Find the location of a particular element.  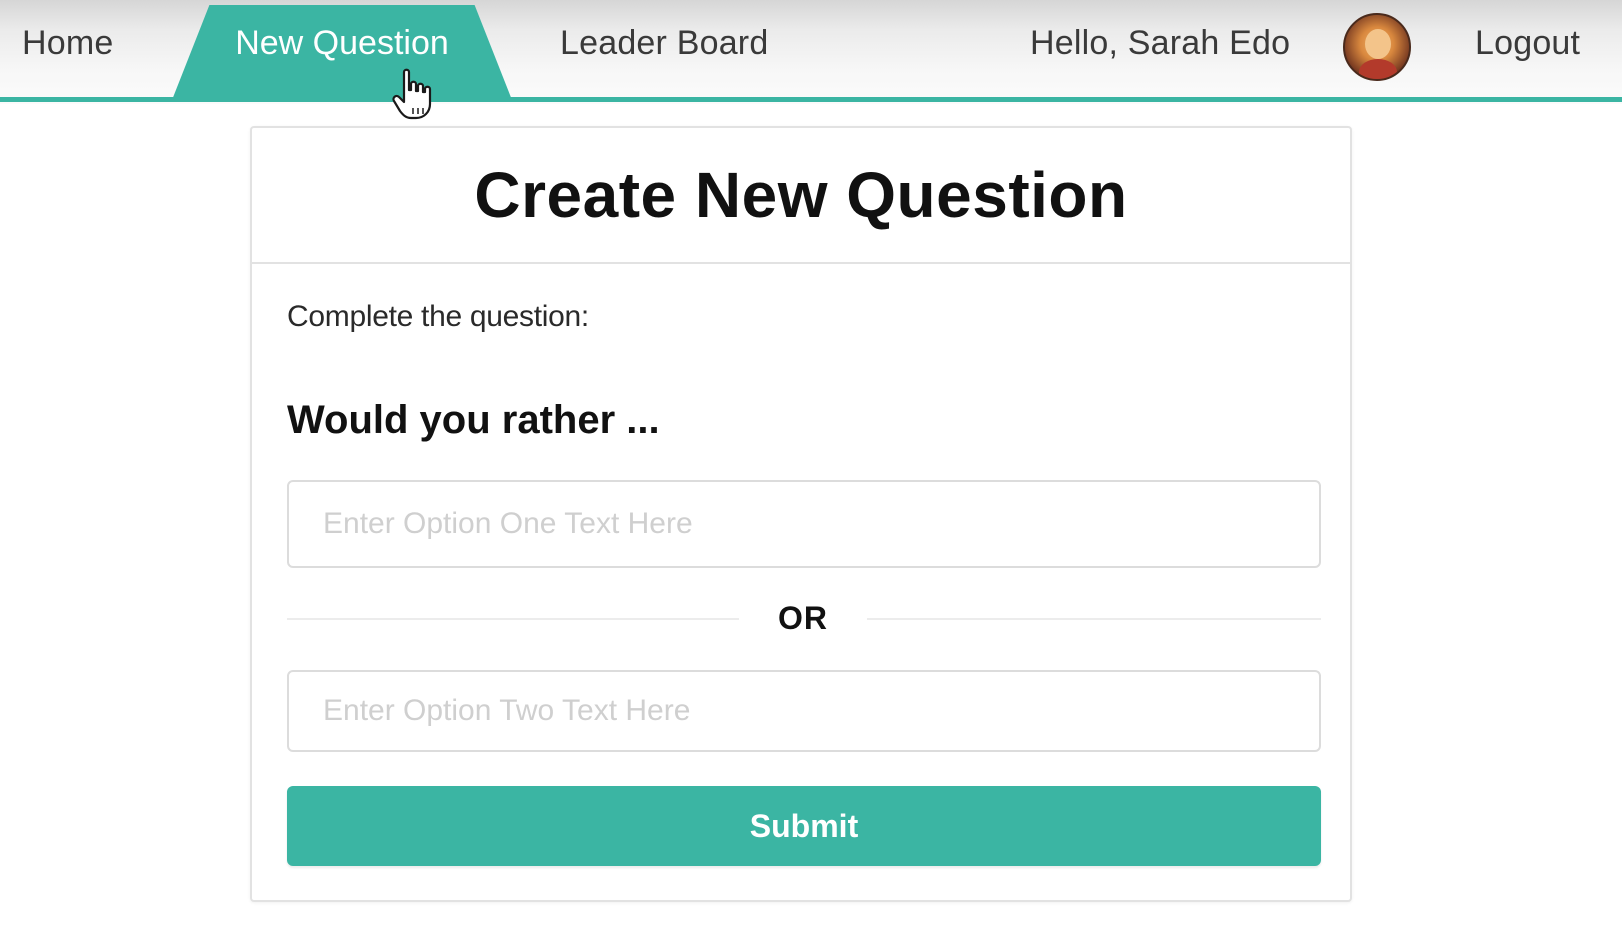

or-separator: OR is located at coordinates (804, 619).